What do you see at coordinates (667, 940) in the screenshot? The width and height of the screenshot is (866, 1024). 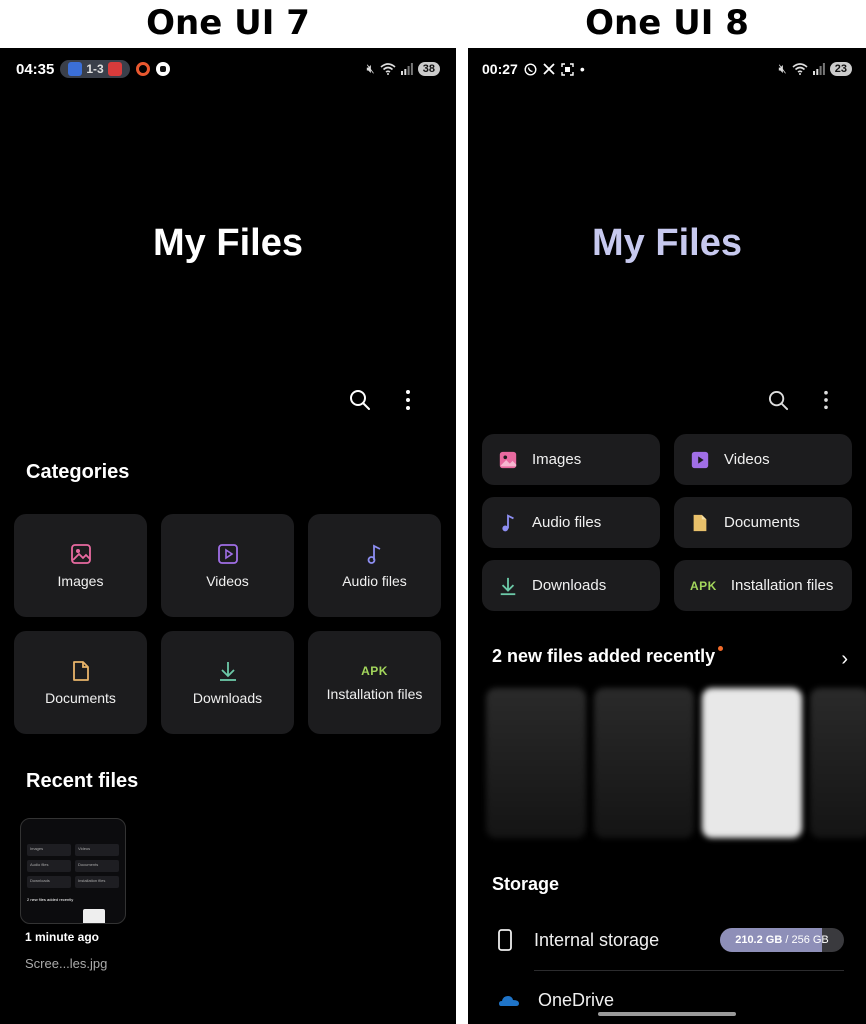 I see `storage-item-internal: Internal storage 210.2 GB / 256 GB` at bounding box center [667, 940].